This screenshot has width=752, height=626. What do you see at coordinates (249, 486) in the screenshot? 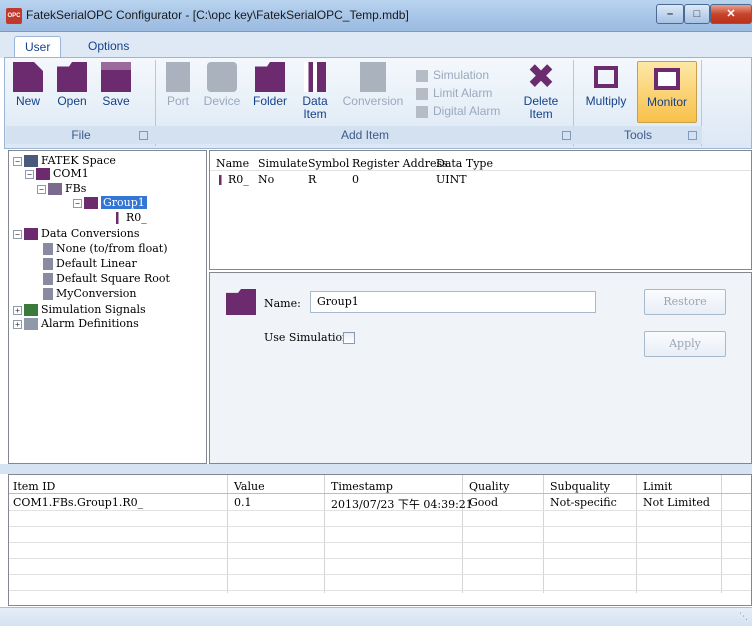
I see `column-header-value: Value` at bounding box center [249, 486].